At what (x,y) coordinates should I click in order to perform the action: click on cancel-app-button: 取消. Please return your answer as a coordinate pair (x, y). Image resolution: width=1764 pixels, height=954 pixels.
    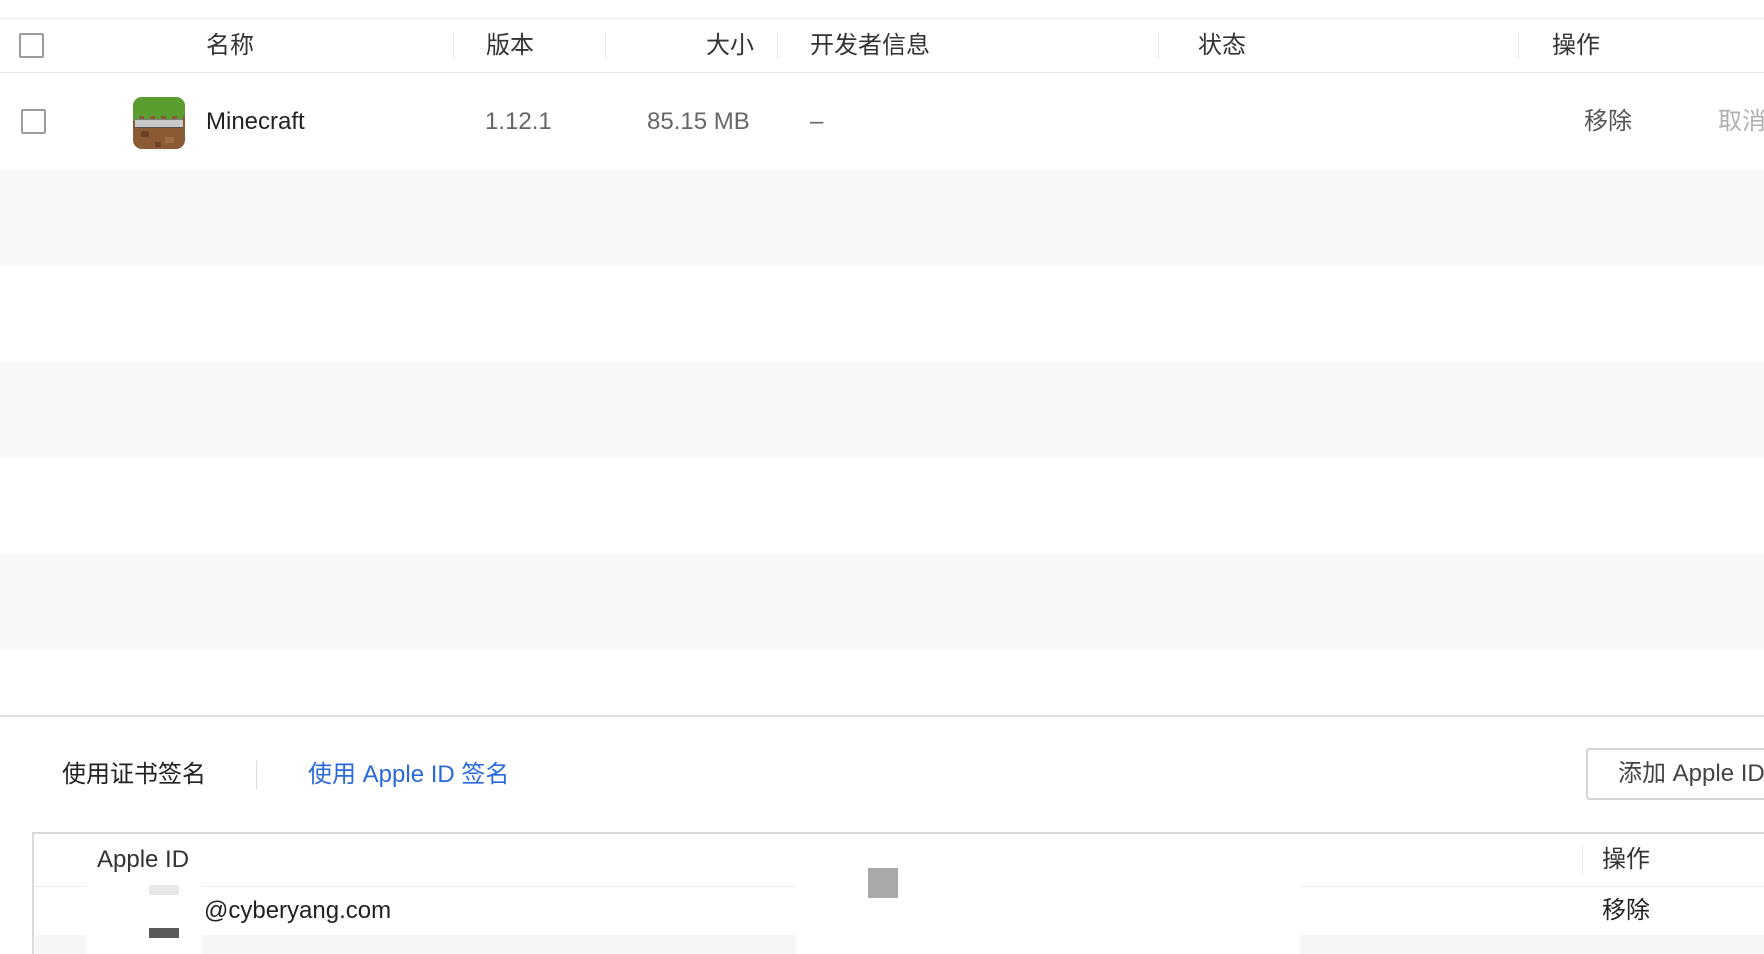
    Looking at the image, I should click on (1741, 122).